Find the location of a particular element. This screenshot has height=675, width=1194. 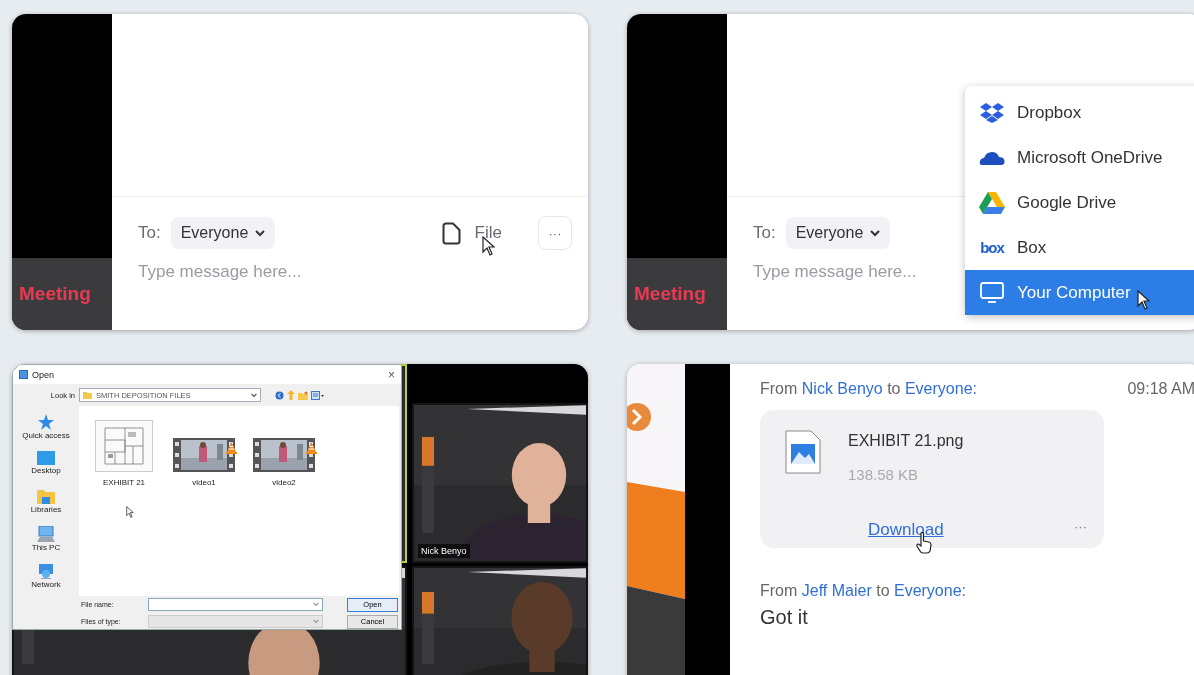

message-time: 09:18 AM is located at coordinates (1160, 389).